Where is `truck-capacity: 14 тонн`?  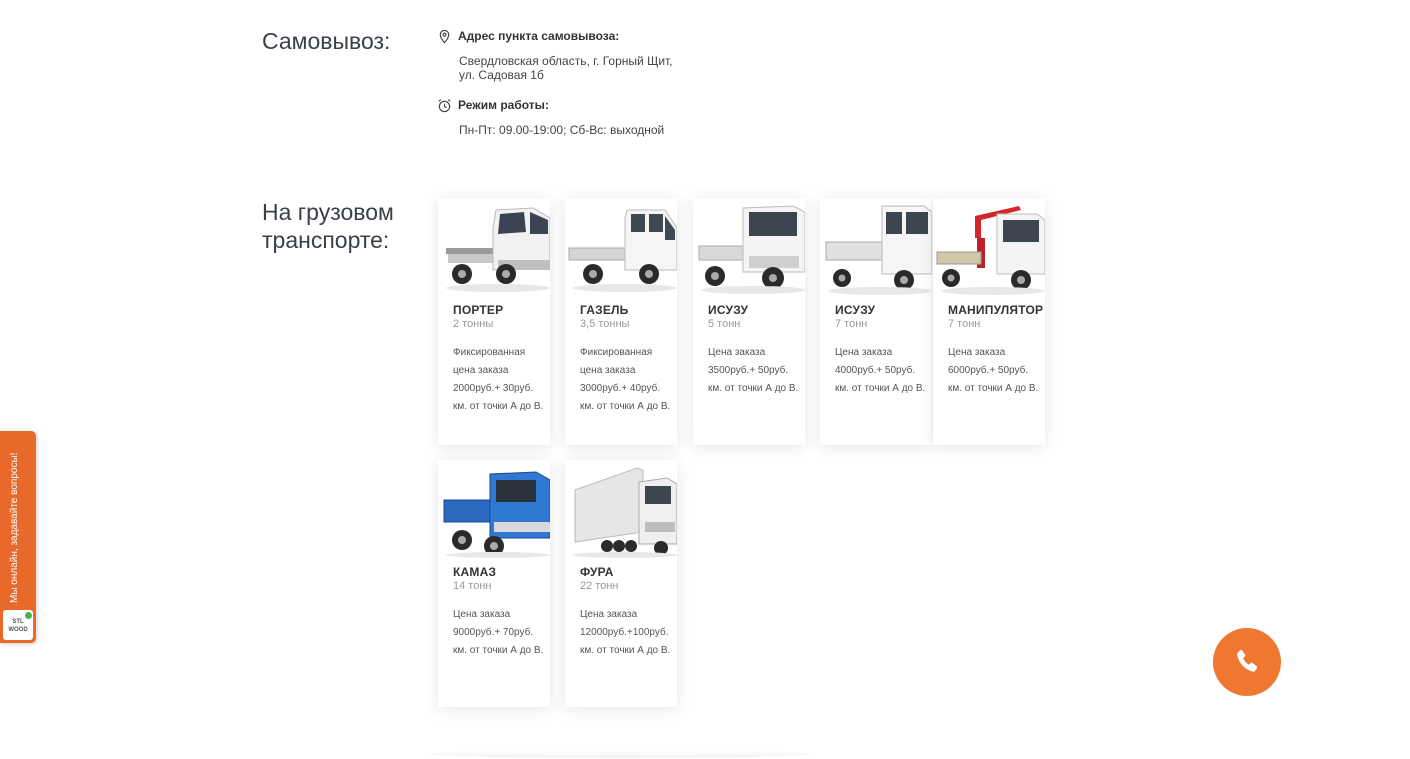 truck-capacity: 14 тонн is located at coordinates (472, 586).